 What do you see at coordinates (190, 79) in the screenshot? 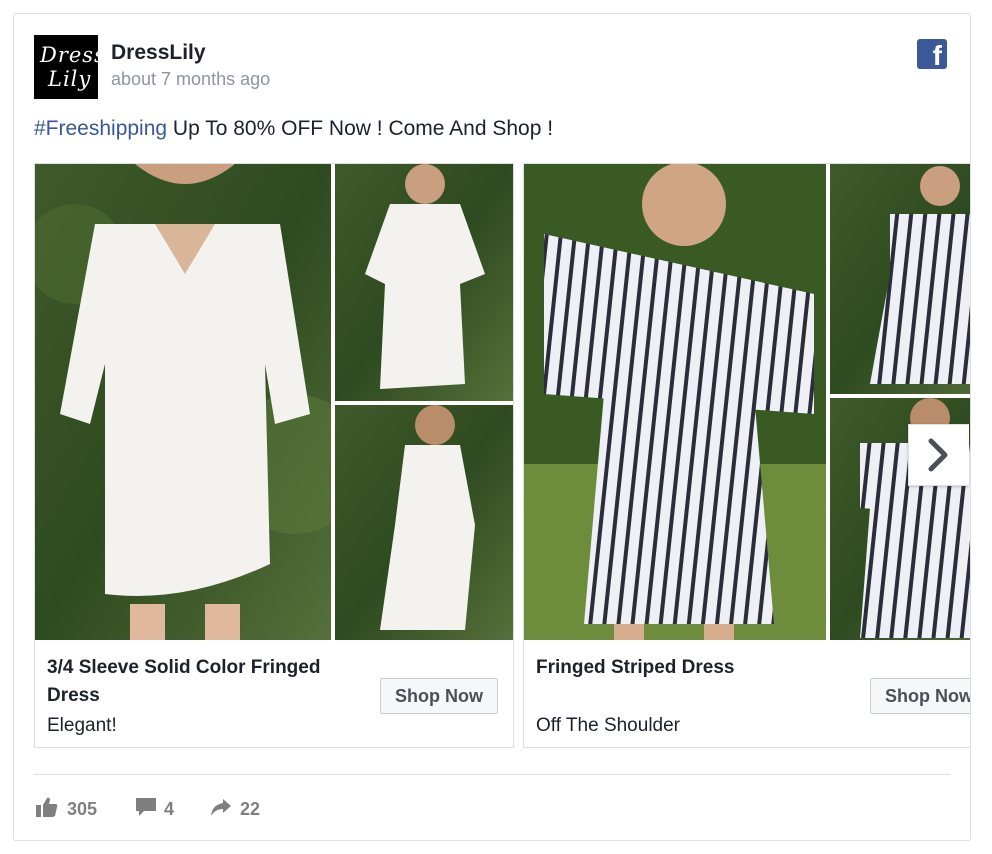
I see `post-timestamp: about 7 months ago` at bounding box center [190, 79].